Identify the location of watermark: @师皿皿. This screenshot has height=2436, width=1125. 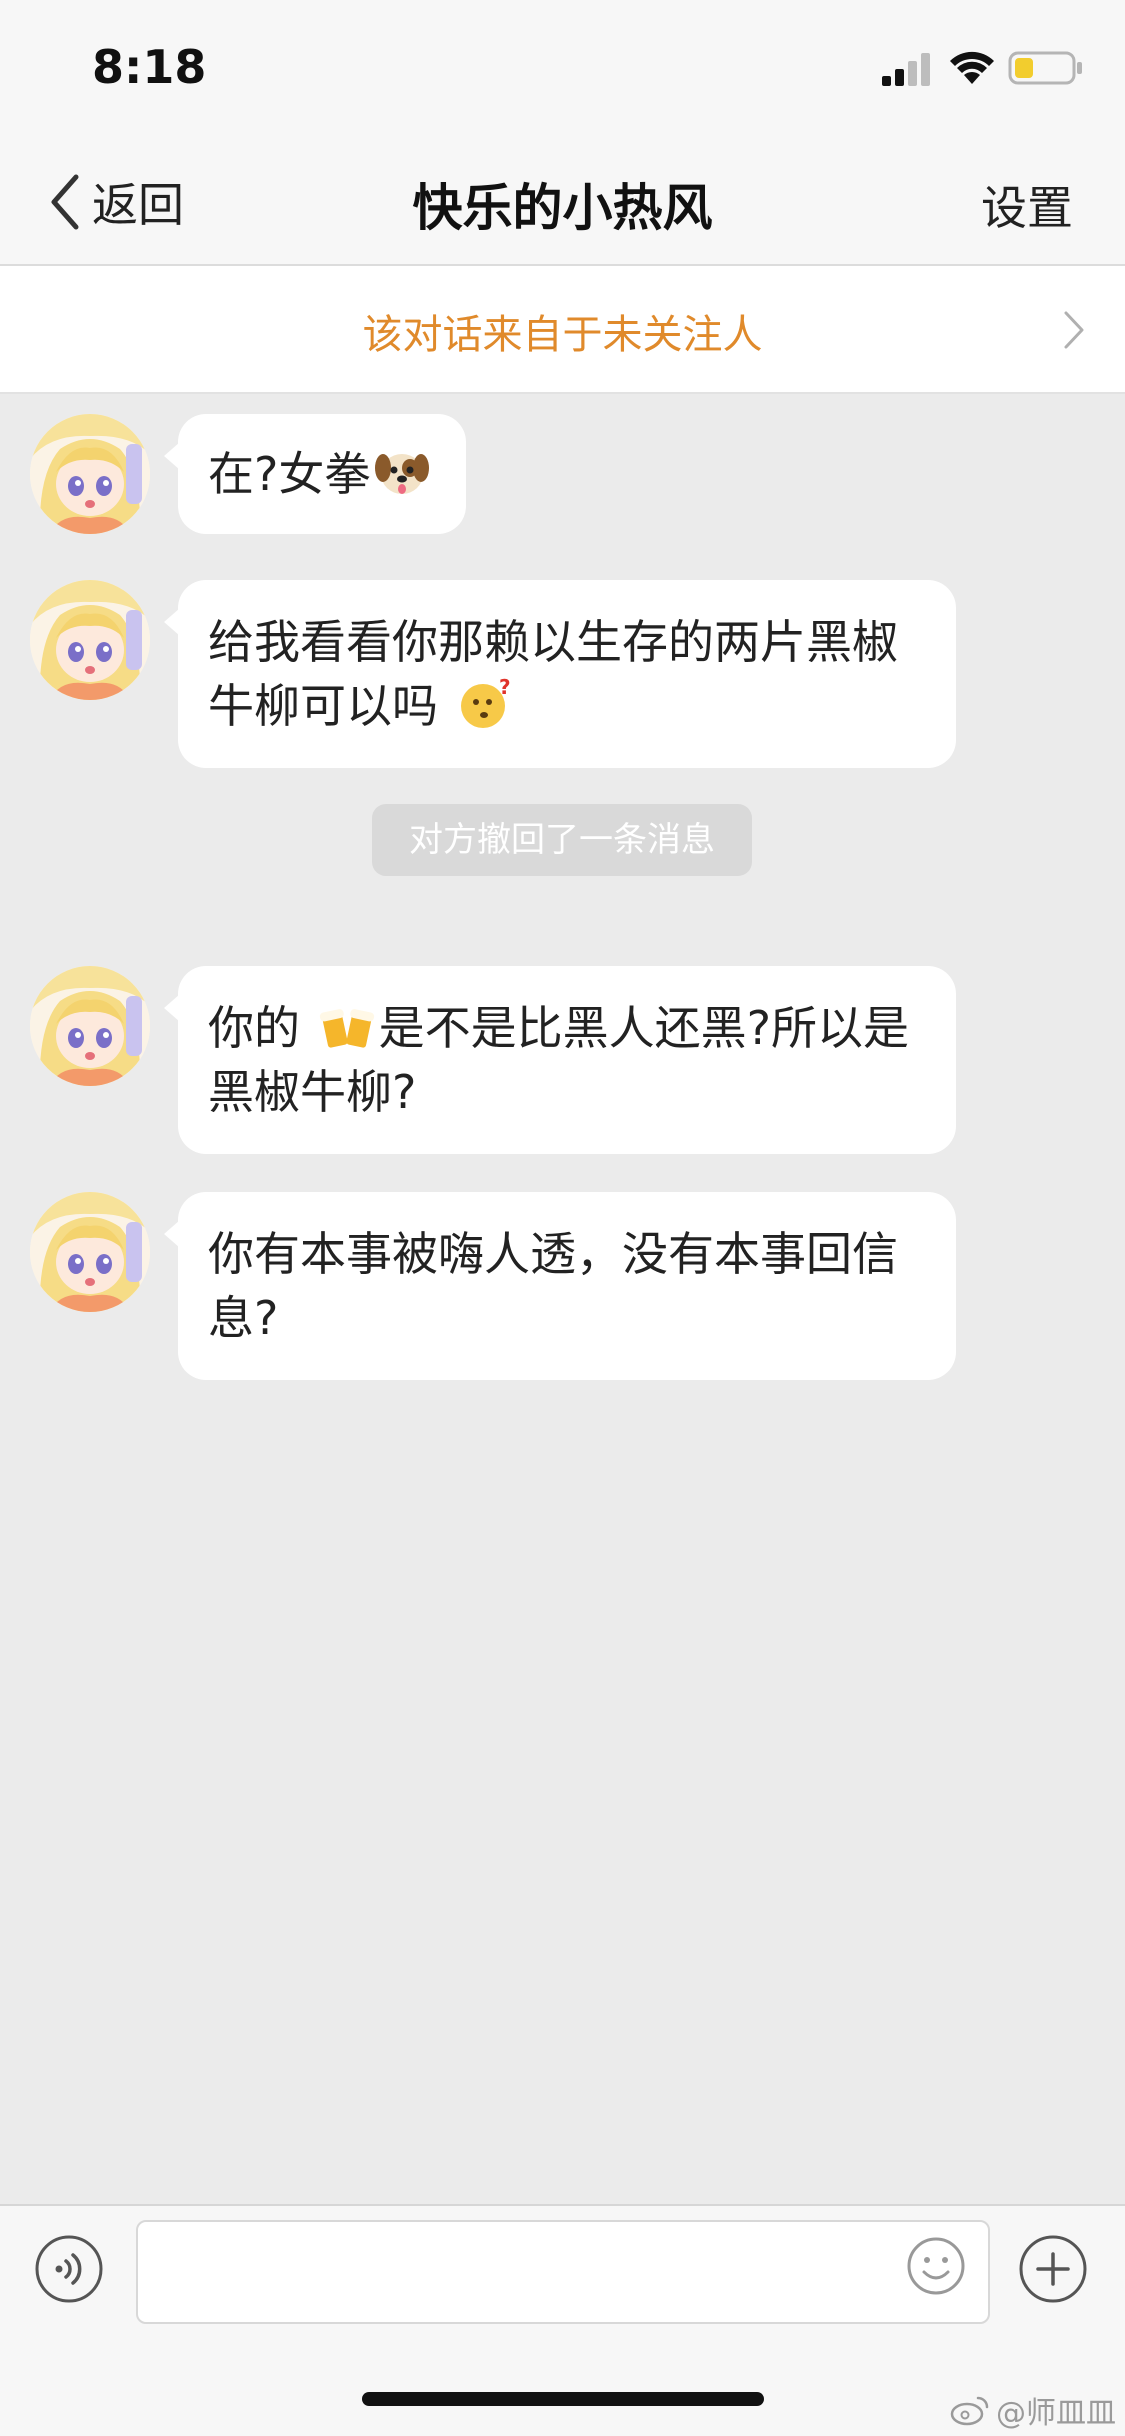
(1033, 2410).